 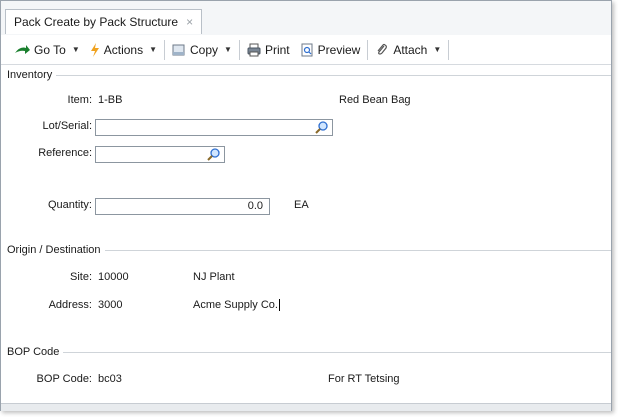 I want to click on actions-button: Actions ▼, so click(x=123, y=50).